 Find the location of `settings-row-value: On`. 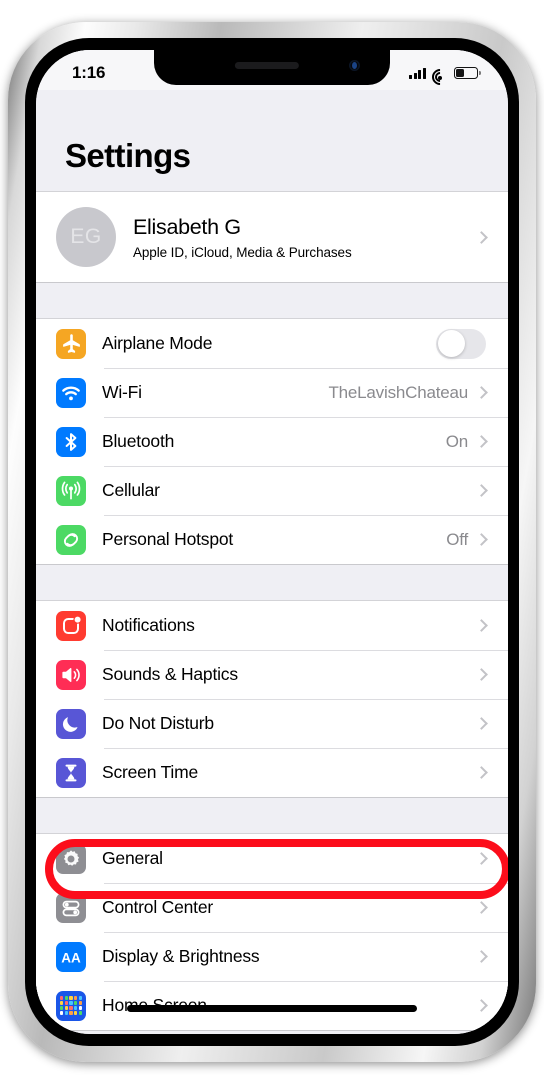

settings-row-value: On is located at coordinates (456, 441).